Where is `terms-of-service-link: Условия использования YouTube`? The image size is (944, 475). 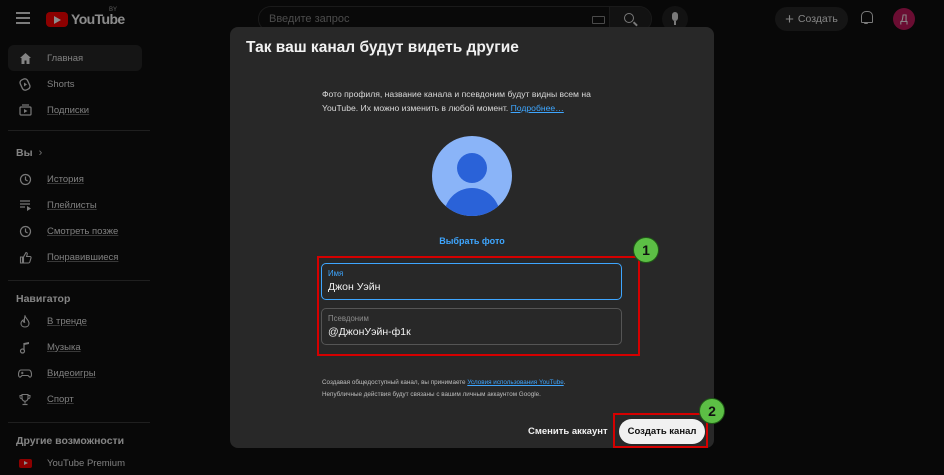 terms-of-service-link: Условия использования YouTube is located at coordinates (515, 382).